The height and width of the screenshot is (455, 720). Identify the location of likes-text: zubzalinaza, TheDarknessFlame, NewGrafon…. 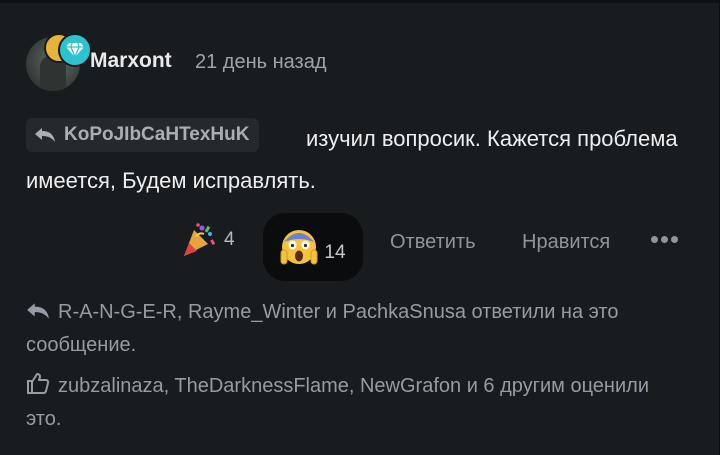
(337, 402).